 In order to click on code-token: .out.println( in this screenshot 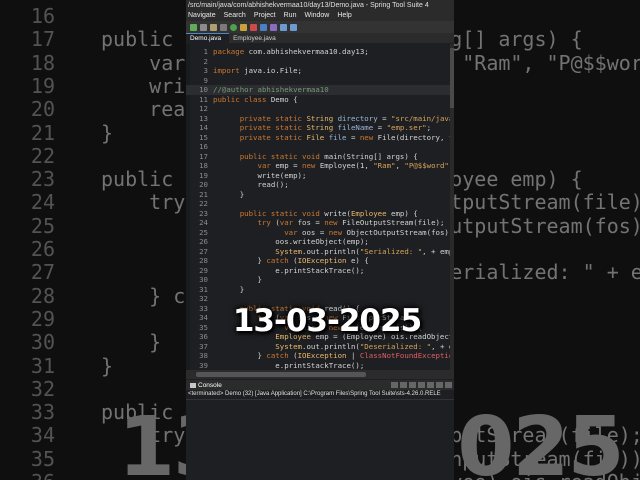, I will do `click(331, 346)`.